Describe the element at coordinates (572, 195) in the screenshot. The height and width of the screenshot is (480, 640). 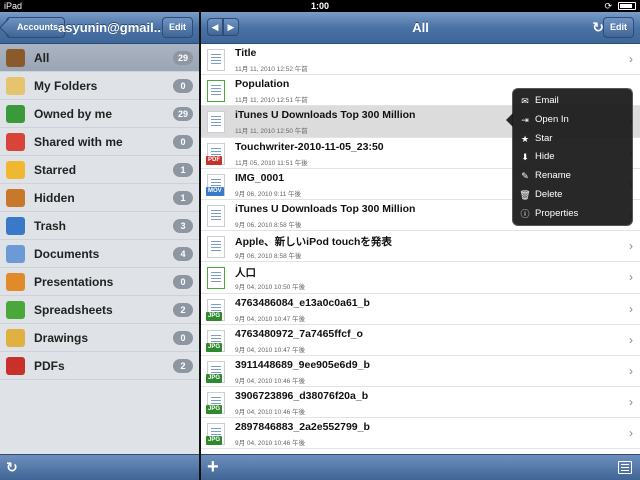
I see `popover-item-delete: 🗑 Delete` at that location.